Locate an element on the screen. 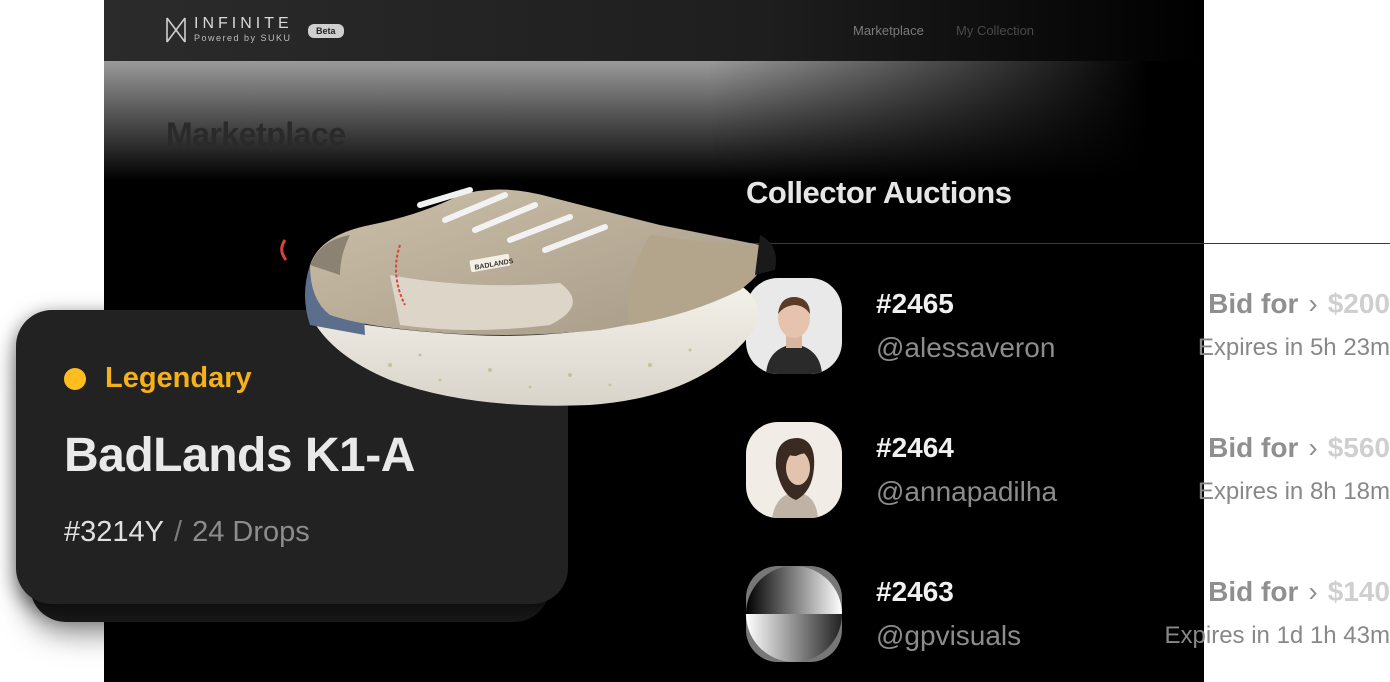  infinite-logo-icon is located at coordinates (176, 30).